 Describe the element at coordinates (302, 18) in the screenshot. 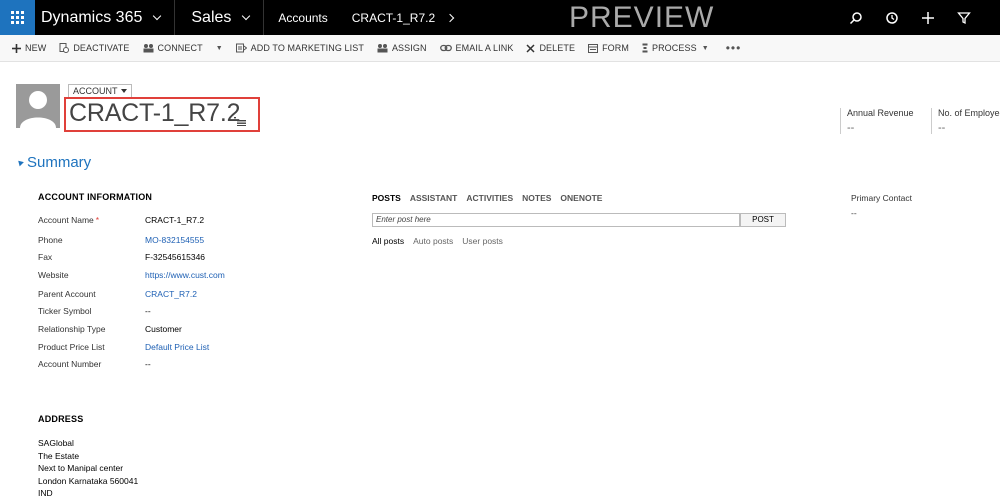

I see `breadcrumb-entity: Accounts` at that location.